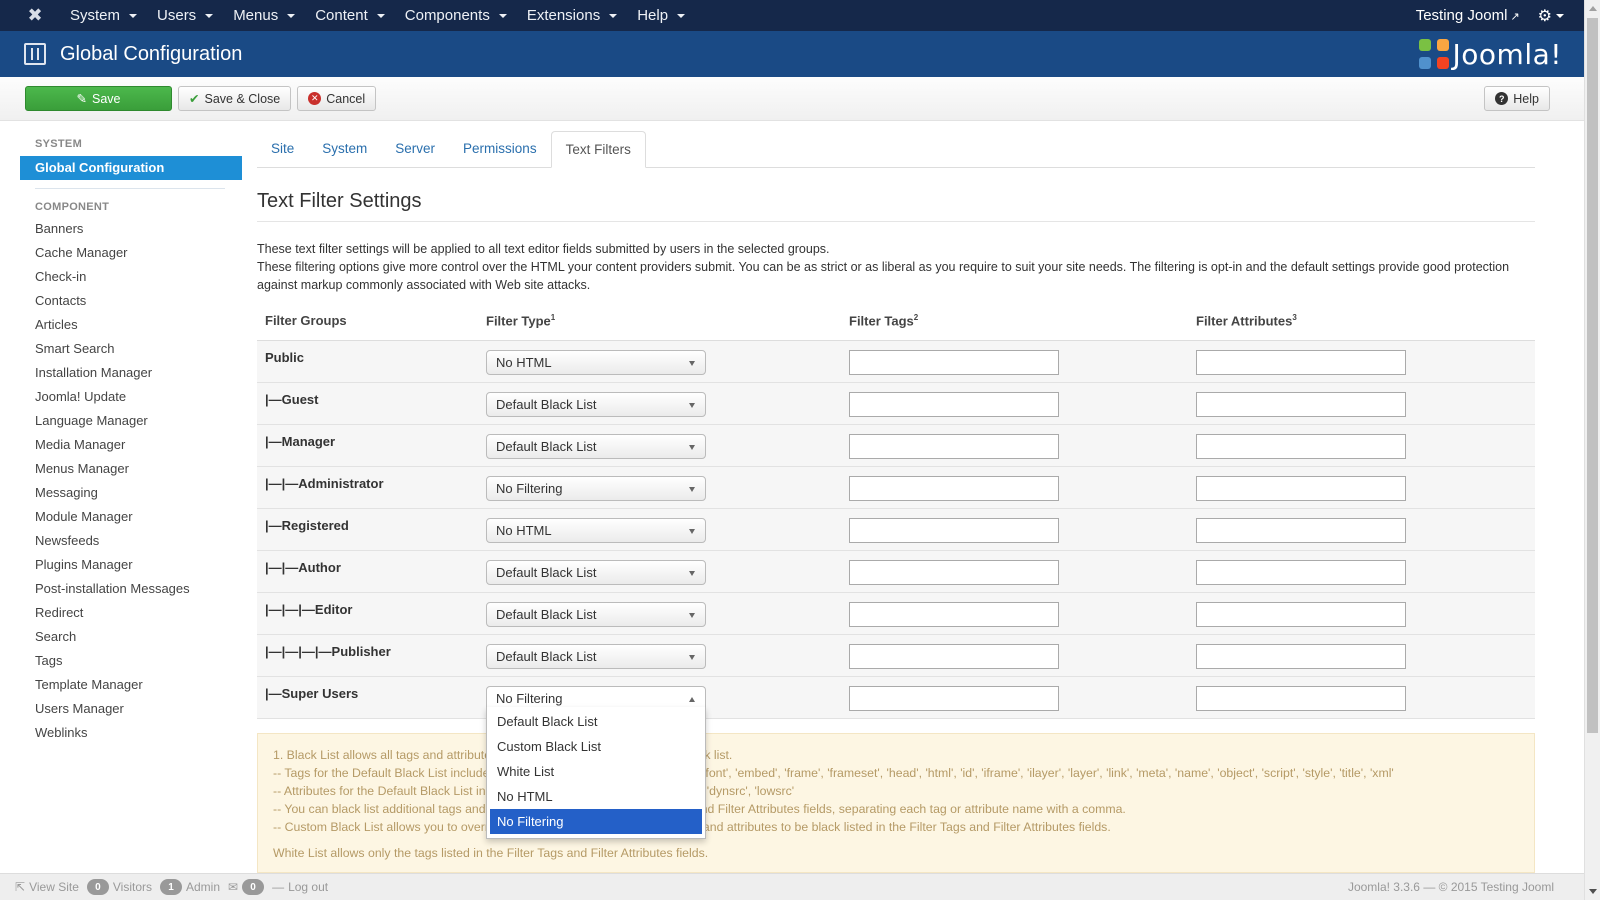 This screenshot has height=900, width=1600. What do you see at coordinates (598, 149) in the screenshot?
I see `tab-text-filters: Text Filters` at bounding box center [598, 149].